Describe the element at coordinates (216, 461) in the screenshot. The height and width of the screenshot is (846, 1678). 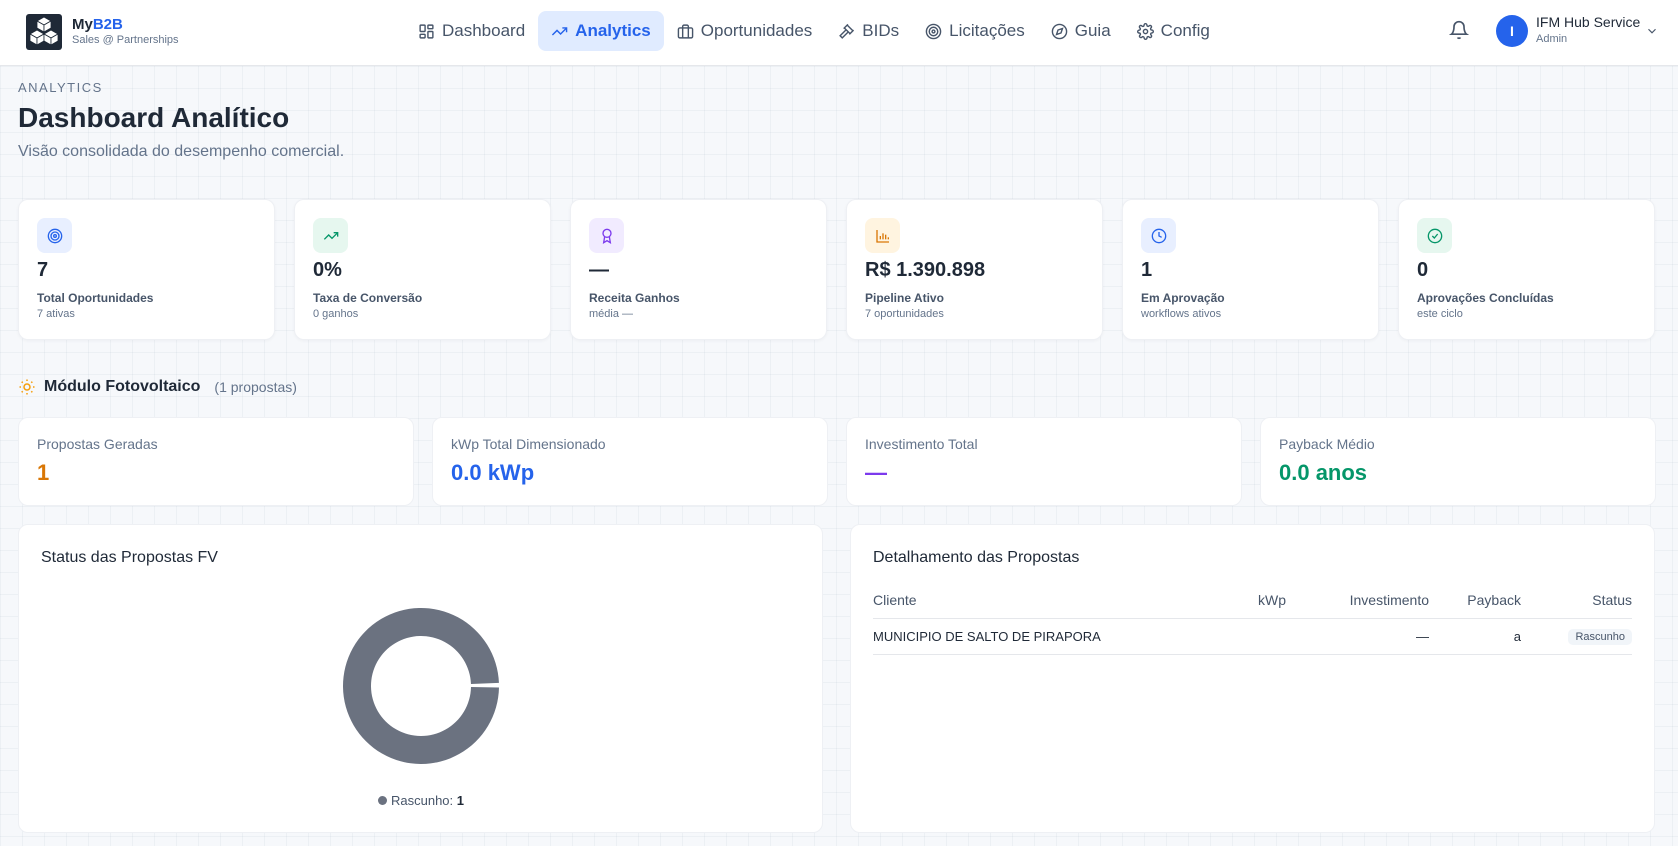
I see `metric-card-propostas-geradas: Propostas Geradas 1` at that location.